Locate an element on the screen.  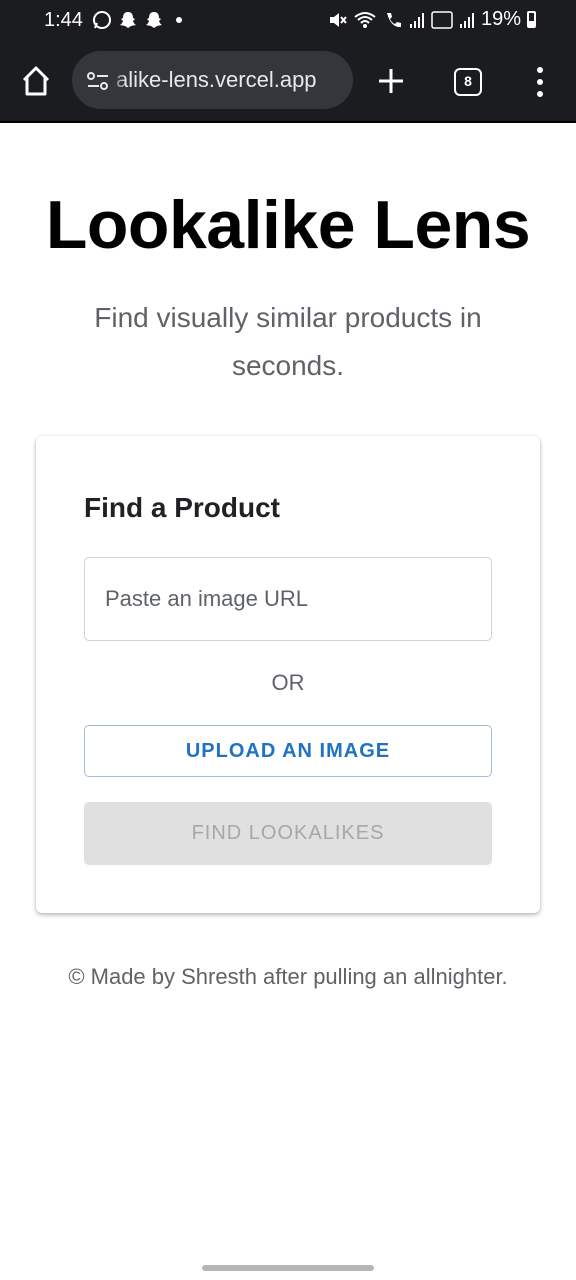
mute-icon is located at coordinates (338, 19).